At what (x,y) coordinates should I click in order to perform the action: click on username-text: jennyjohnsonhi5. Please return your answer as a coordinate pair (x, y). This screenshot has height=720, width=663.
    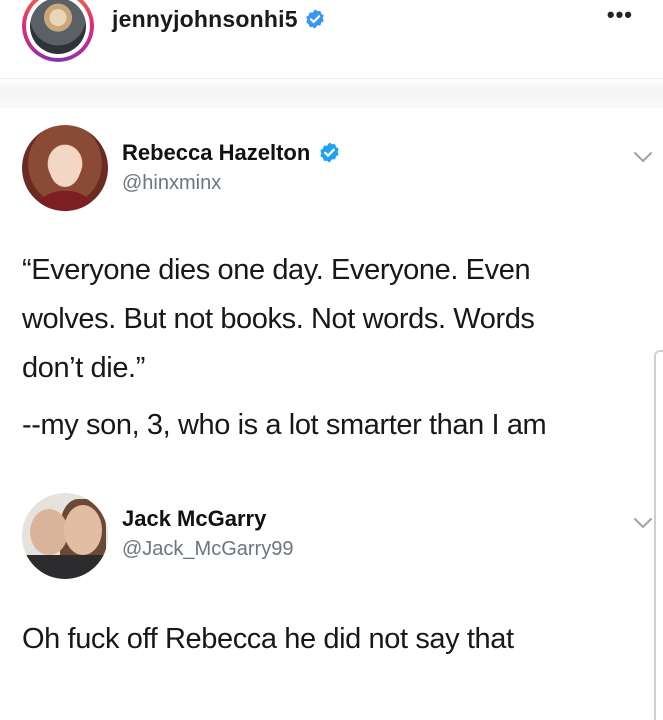
    Looking at the image, I should click on (205, 19).